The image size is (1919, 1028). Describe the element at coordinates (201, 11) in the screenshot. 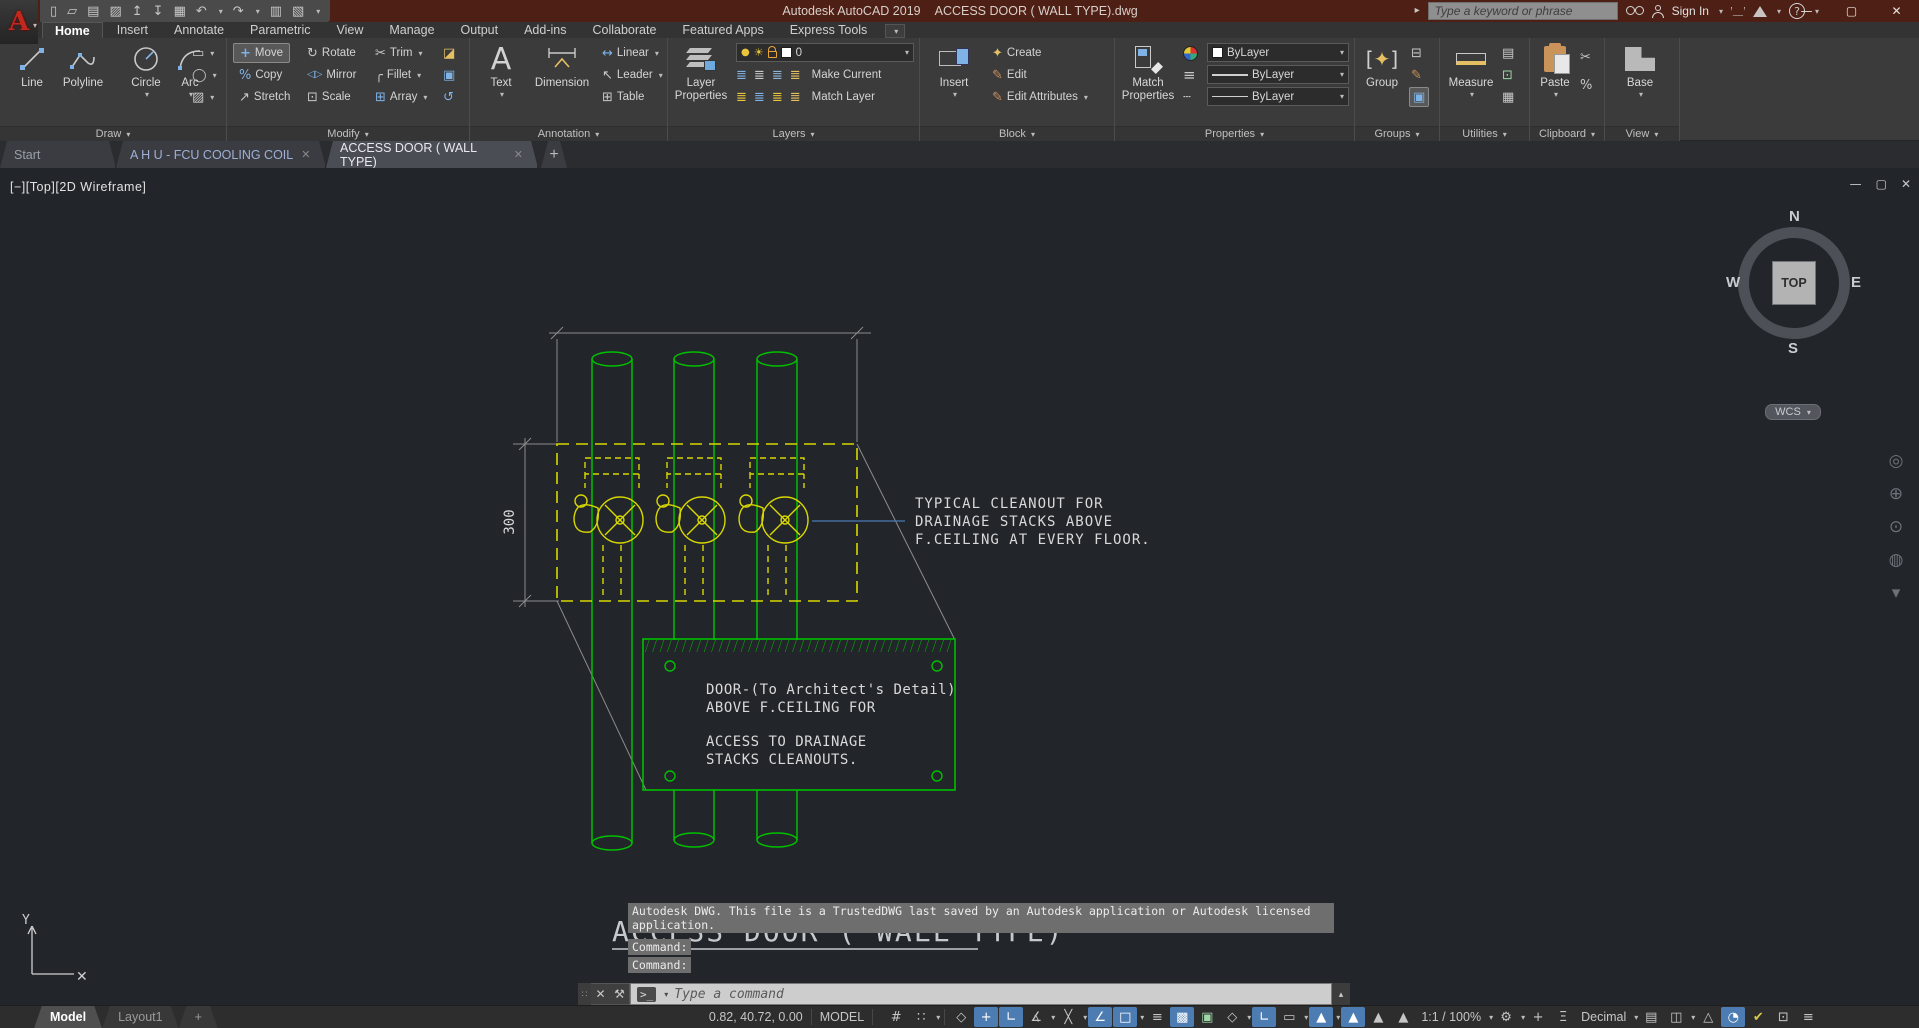

I see `undo-icon: ↶` at that location.